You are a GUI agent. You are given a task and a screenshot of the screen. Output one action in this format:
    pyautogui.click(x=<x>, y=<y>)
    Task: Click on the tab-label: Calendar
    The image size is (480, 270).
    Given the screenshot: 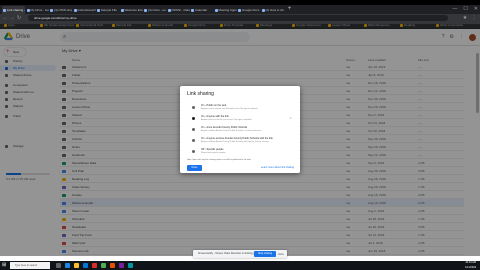 What is the action you would take?
    pyautogui.click(x=201, y=10)
    